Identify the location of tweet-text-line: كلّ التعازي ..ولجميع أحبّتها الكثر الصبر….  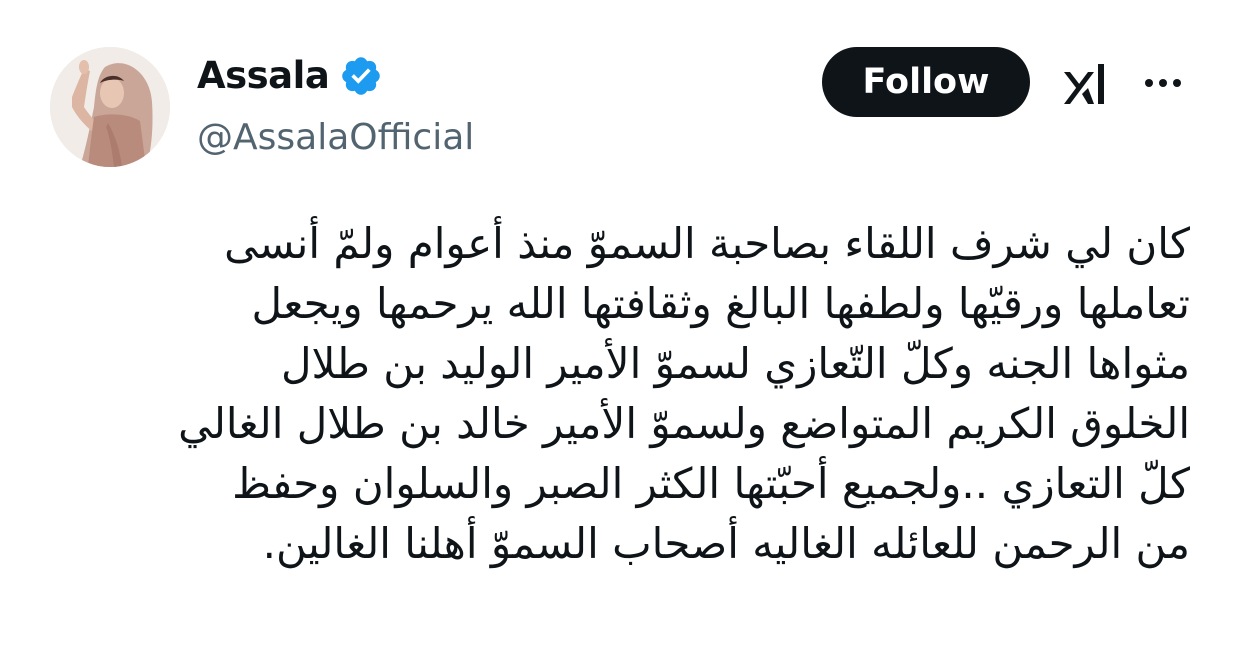
(711, 483).